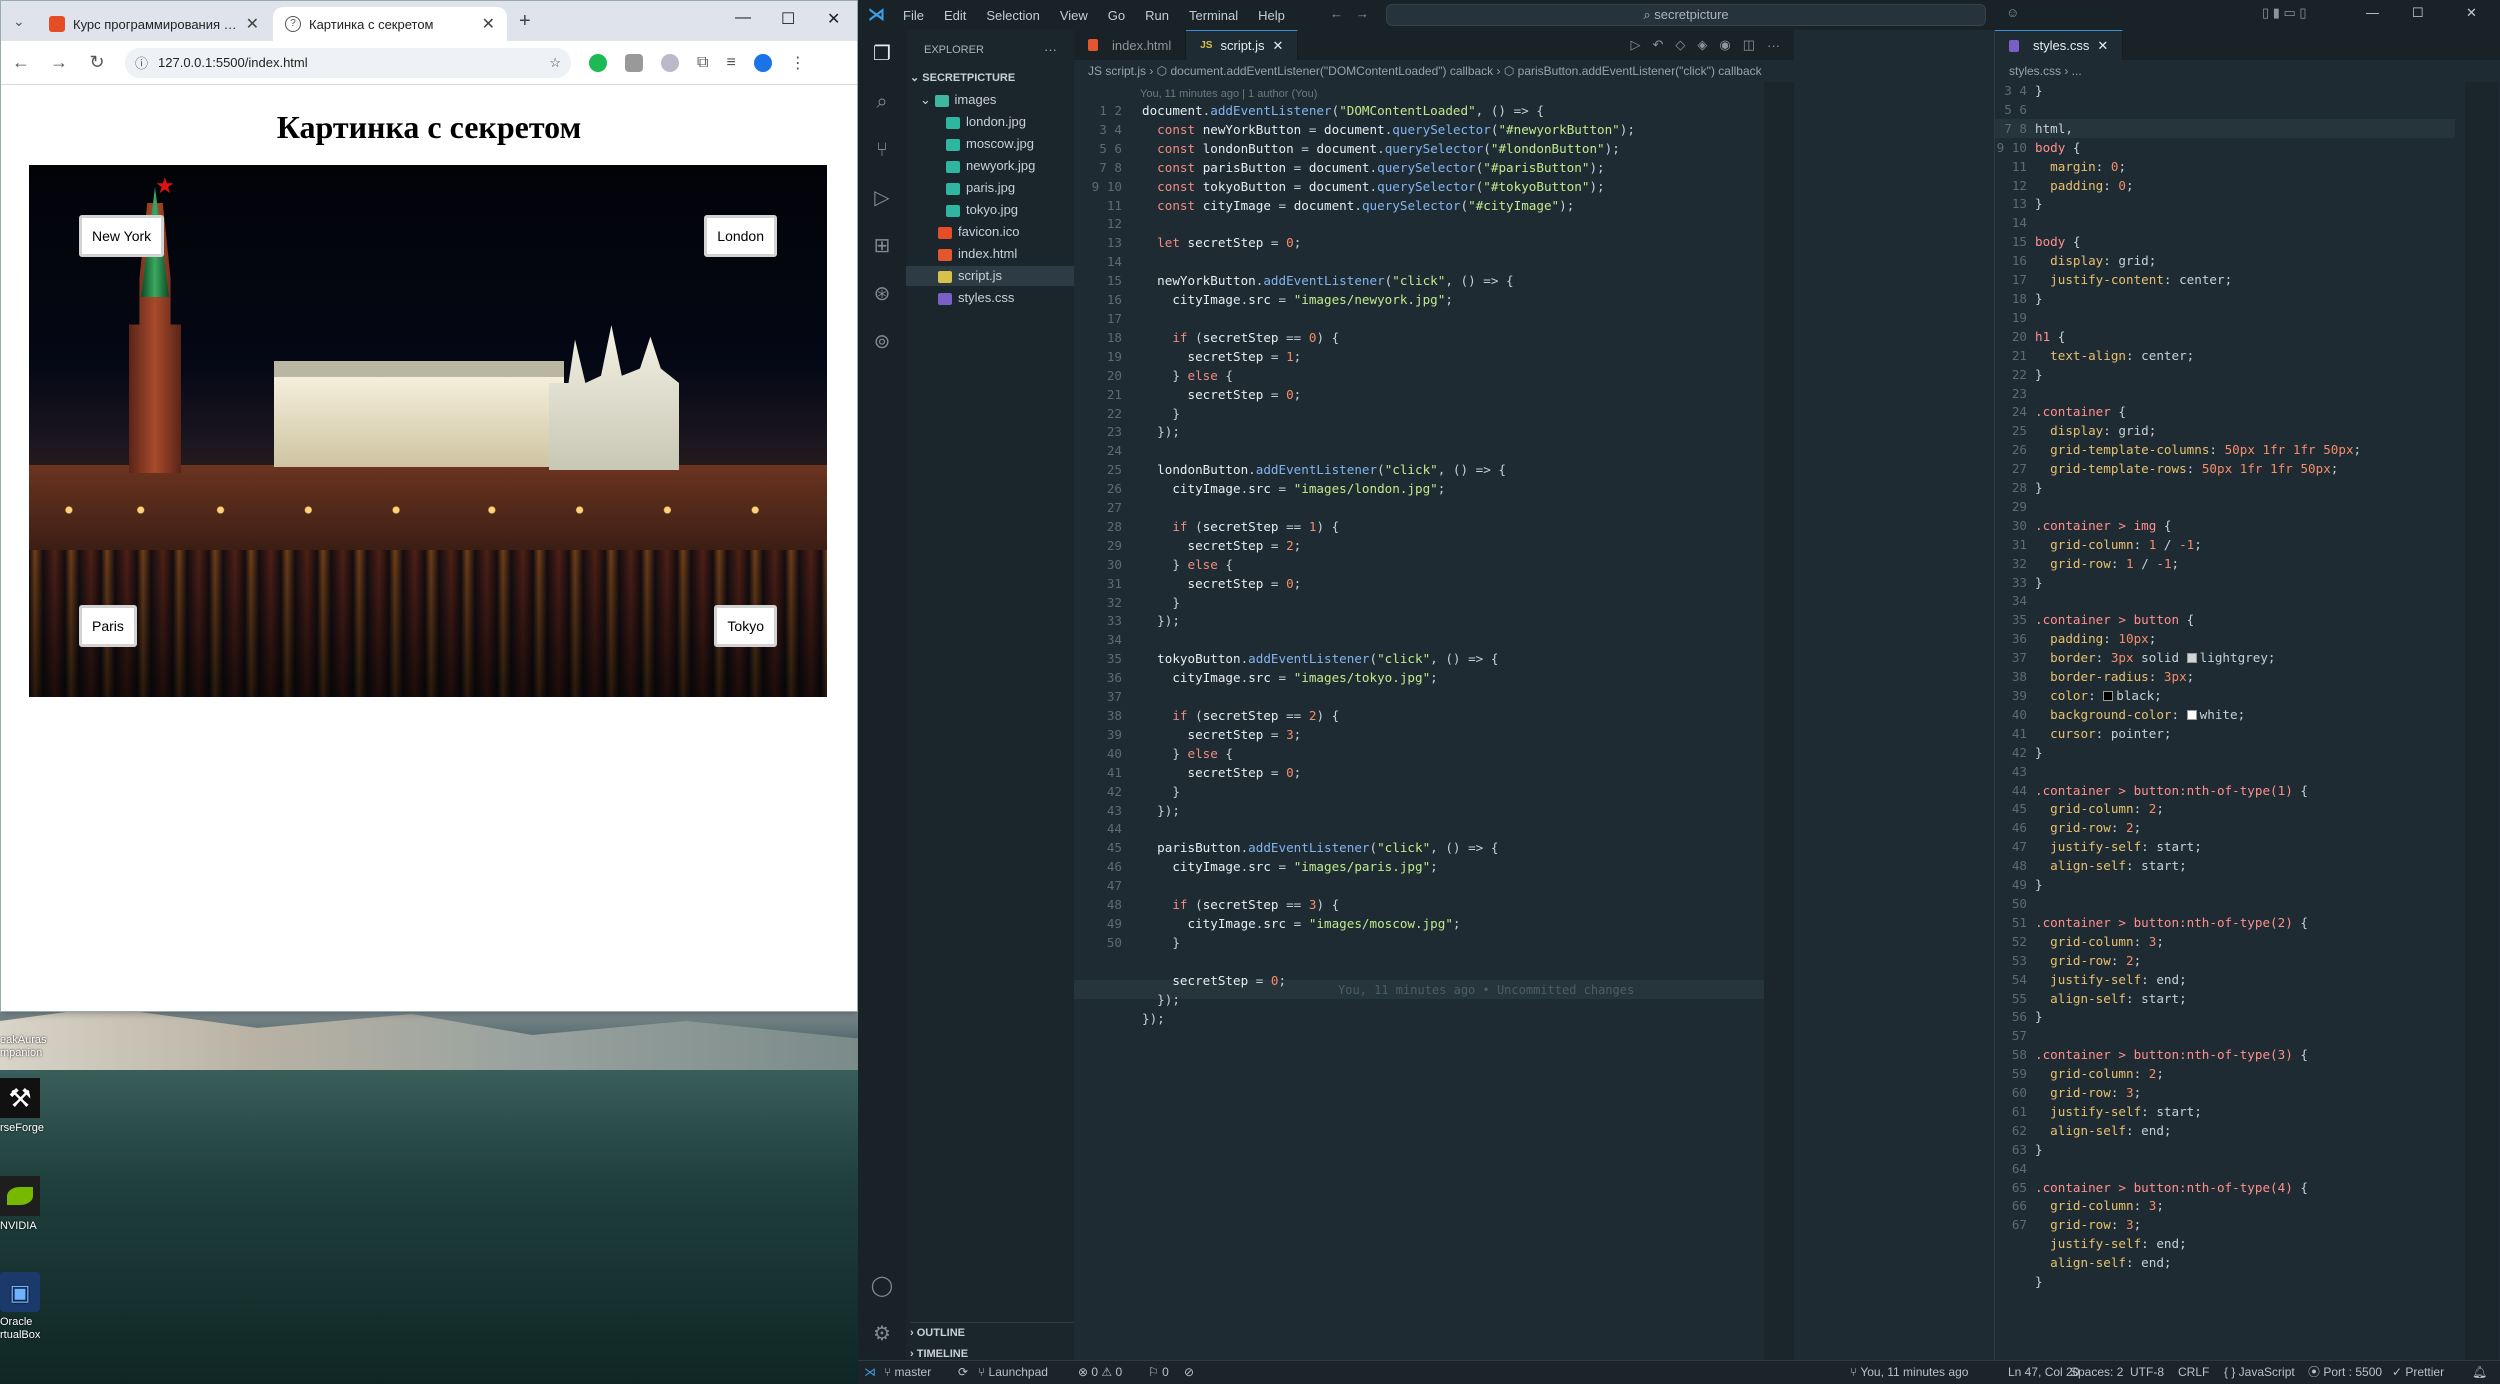  I want to click on file-tokyo: tokyo.jpg, so click(982, 210).